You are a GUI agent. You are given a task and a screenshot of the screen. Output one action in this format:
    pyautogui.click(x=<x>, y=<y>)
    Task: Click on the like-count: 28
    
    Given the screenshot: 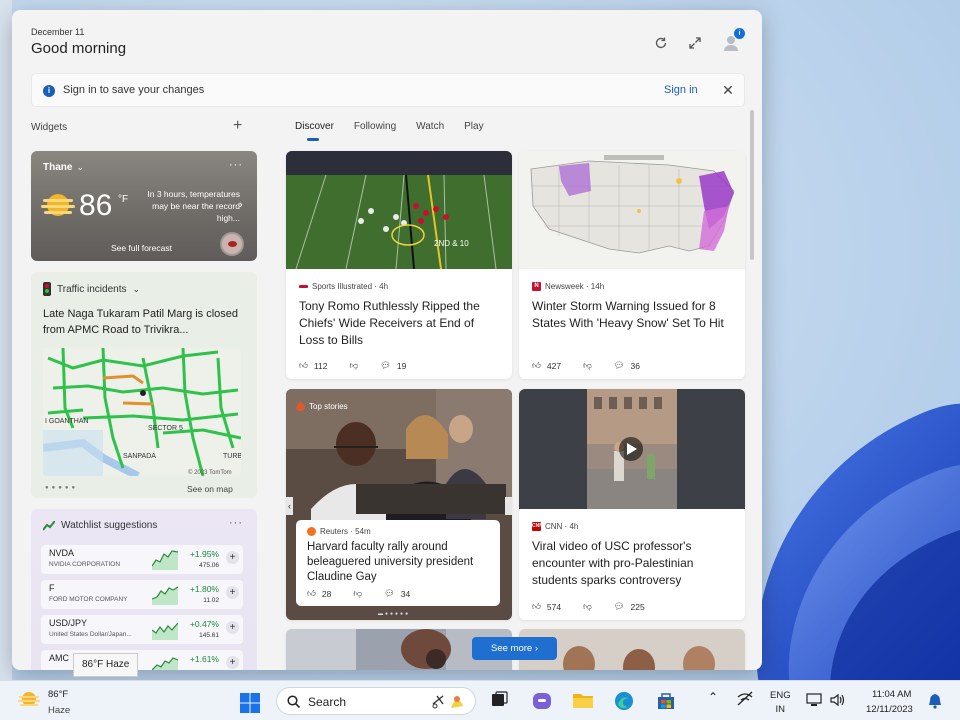 What is the action you would take?
    pyautogui.click(x=326, y=593)
    